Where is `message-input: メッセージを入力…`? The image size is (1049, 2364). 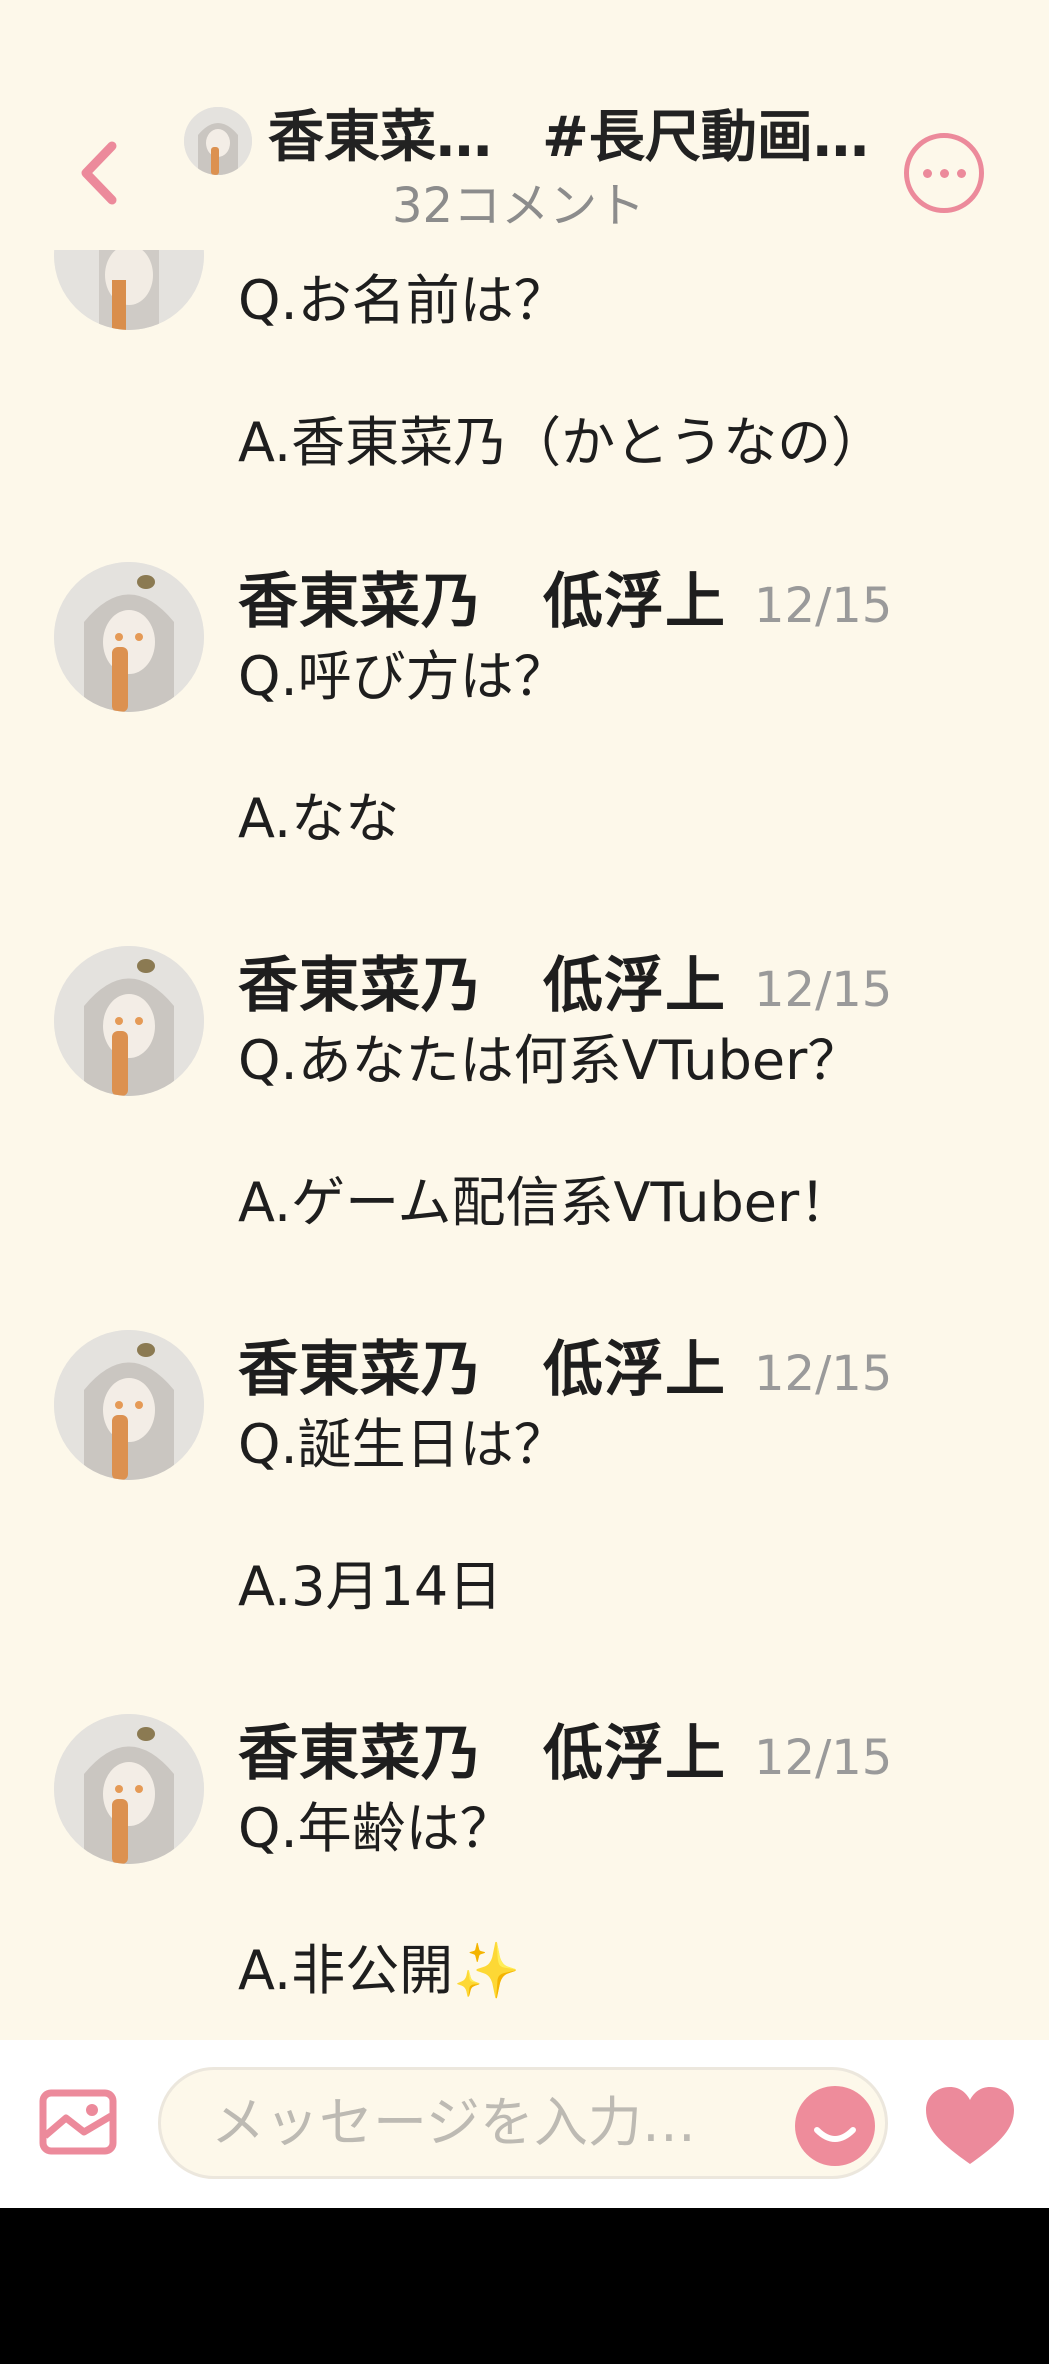 message-input: メッセージを入力… is located at coordinates (523, 2123).